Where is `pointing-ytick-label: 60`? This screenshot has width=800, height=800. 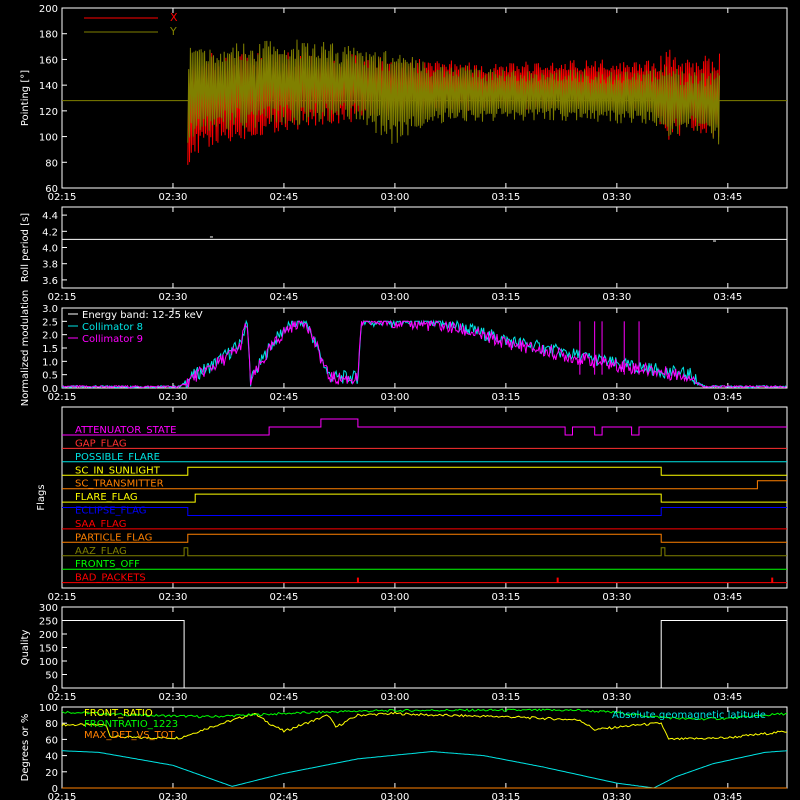 pointing-ytick-label: 60 is located at coordinates (51, 189).